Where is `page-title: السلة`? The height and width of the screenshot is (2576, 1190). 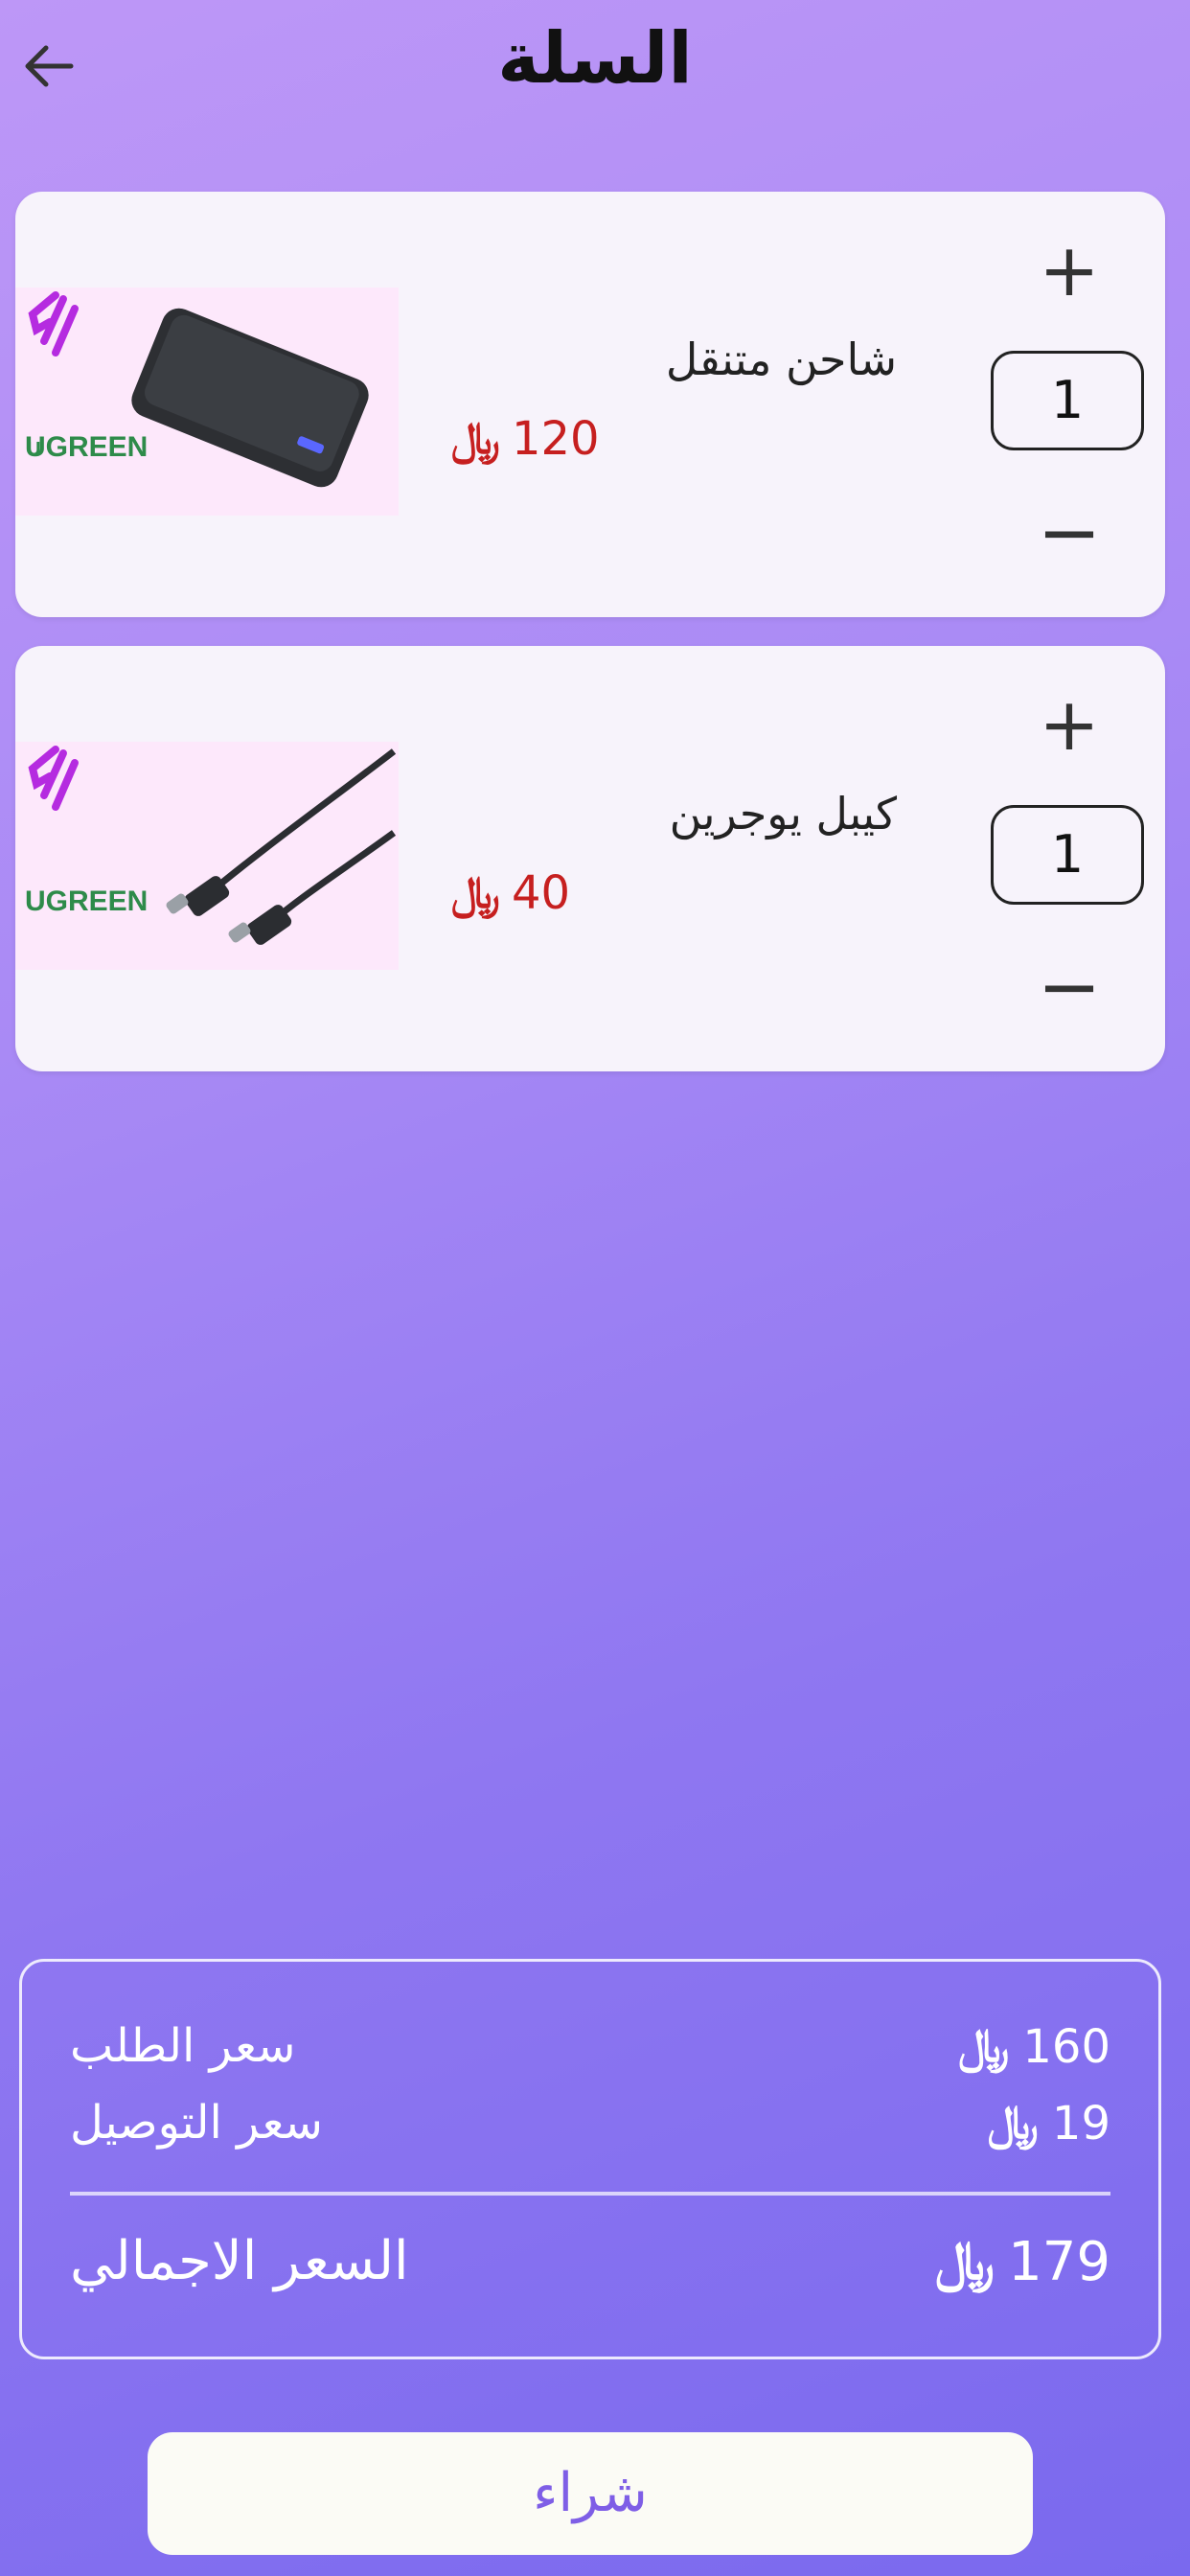 page-title: السلة is located at coordinates (595, 58).